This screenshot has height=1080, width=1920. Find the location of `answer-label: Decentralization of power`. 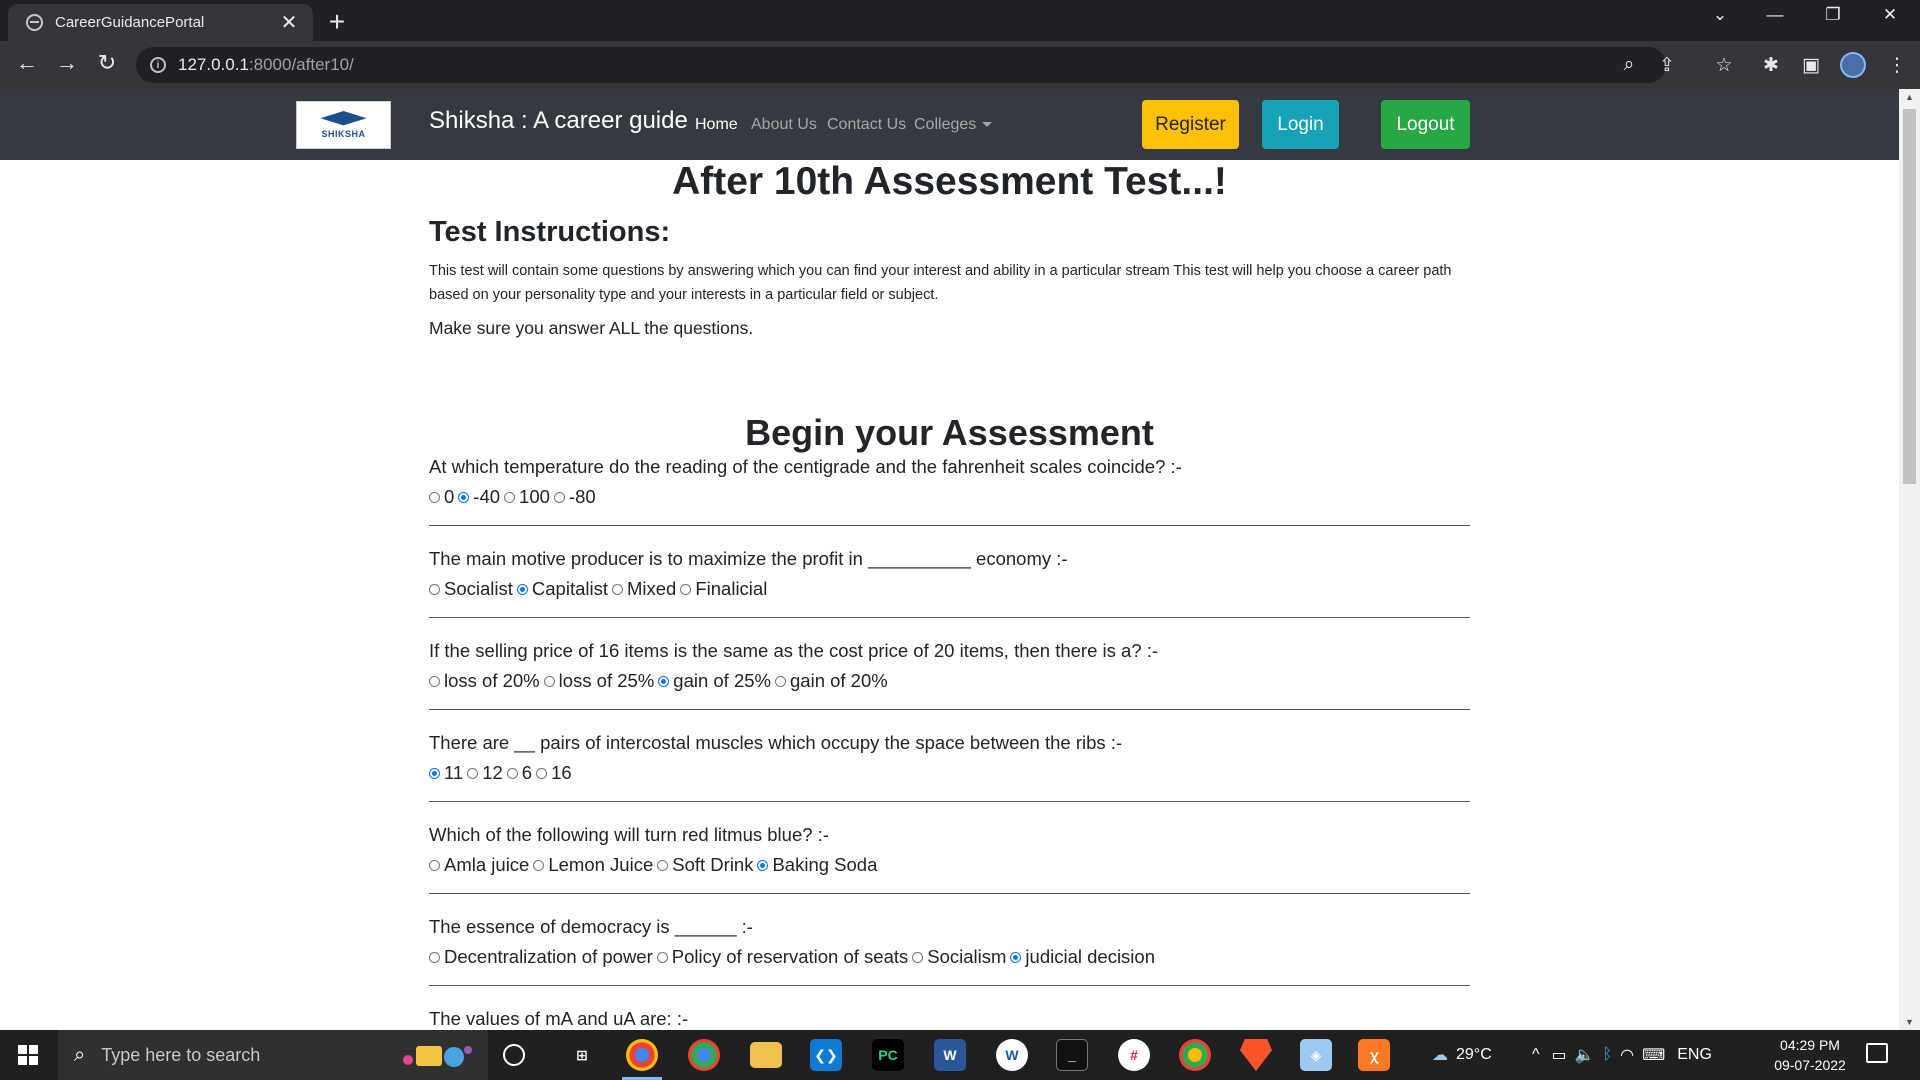

answer-label: Decentralization of power is located at coordinates (548, 957).